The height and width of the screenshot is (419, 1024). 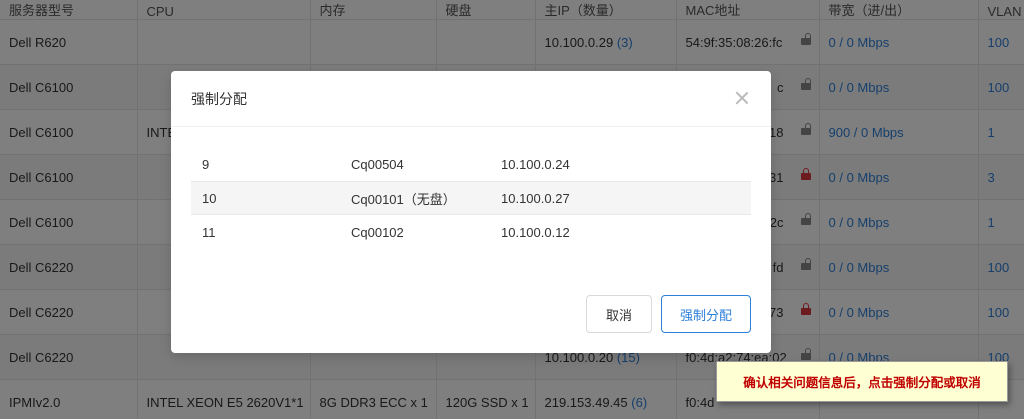 I want to click on item-no: 11, so click(x=209, y=232).